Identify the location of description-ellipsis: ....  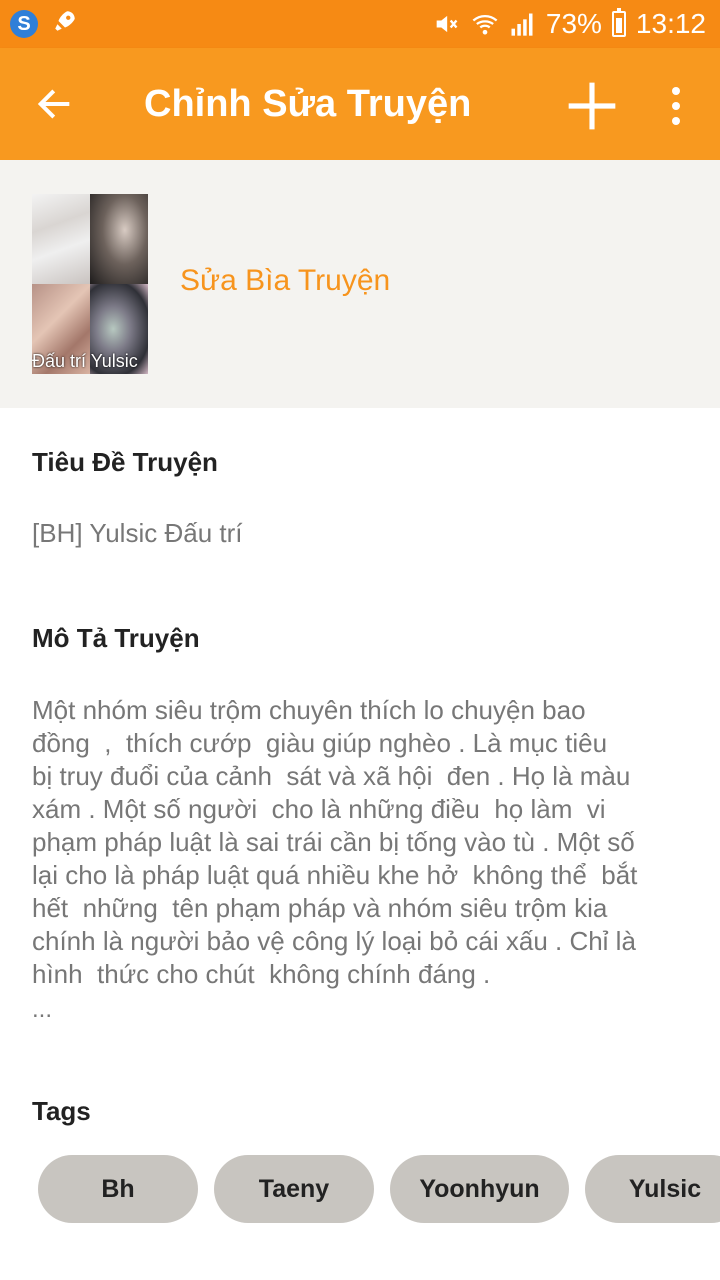
(42, 1009).